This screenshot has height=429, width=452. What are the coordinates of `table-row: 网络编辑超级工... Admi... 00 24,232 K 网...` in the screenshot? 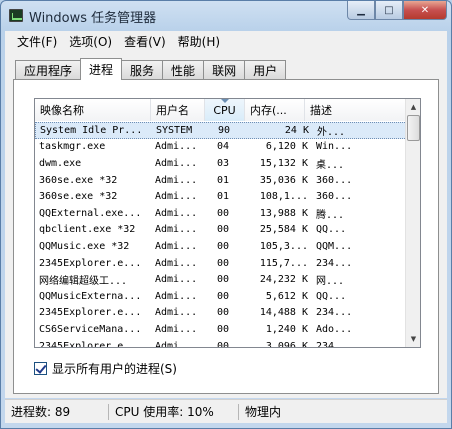 It's located at (221, 279).